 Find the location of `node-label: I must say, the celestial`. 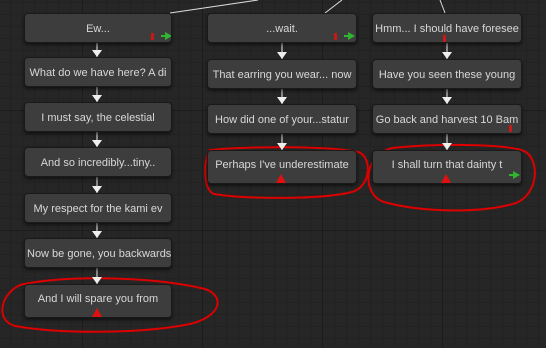

node-label: I must say, the celestial is located at coordinates (98, 118).